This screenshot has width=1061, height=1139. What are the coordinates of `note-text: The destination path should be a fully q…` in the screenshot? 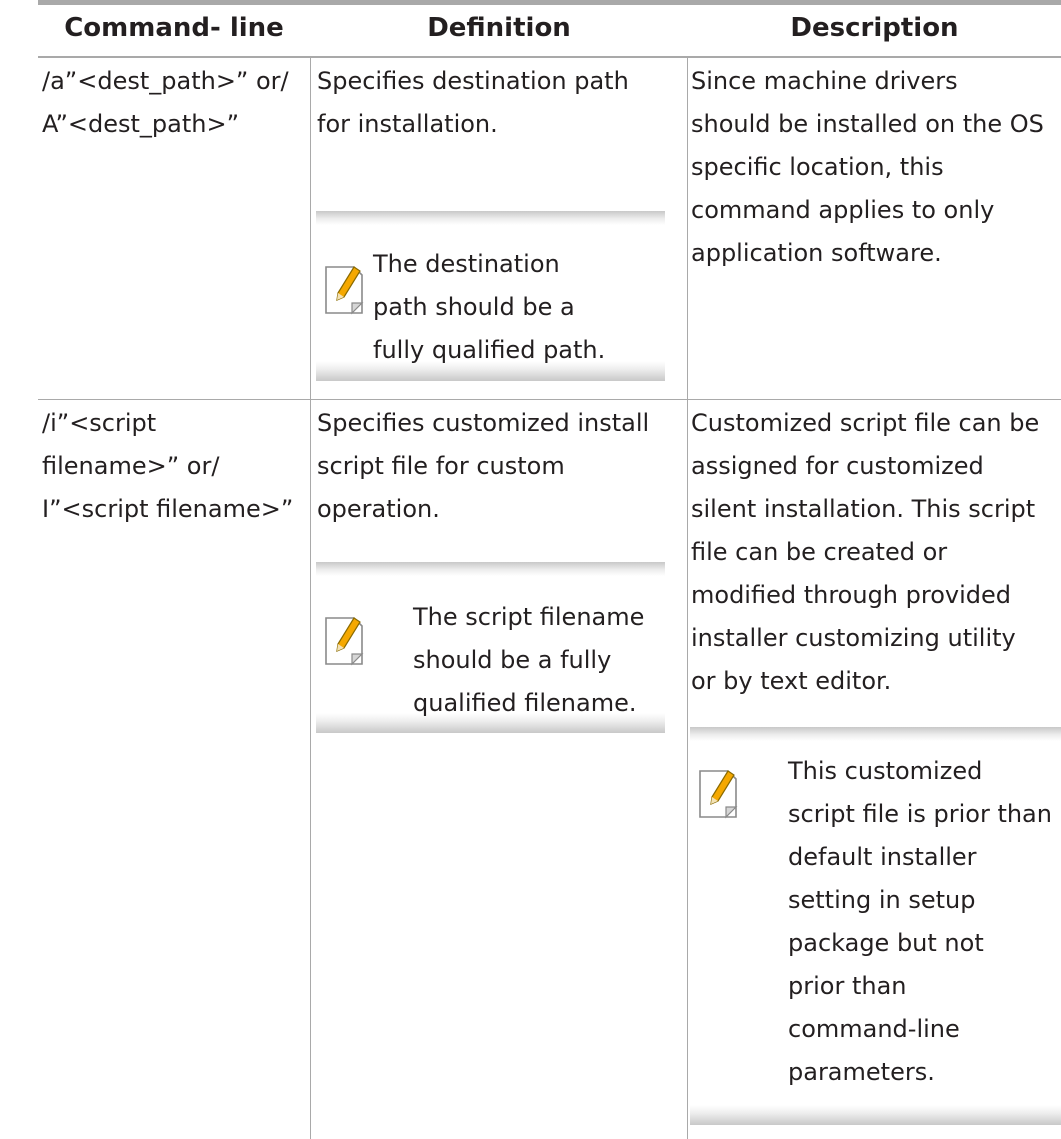 It's located at (489, 307).